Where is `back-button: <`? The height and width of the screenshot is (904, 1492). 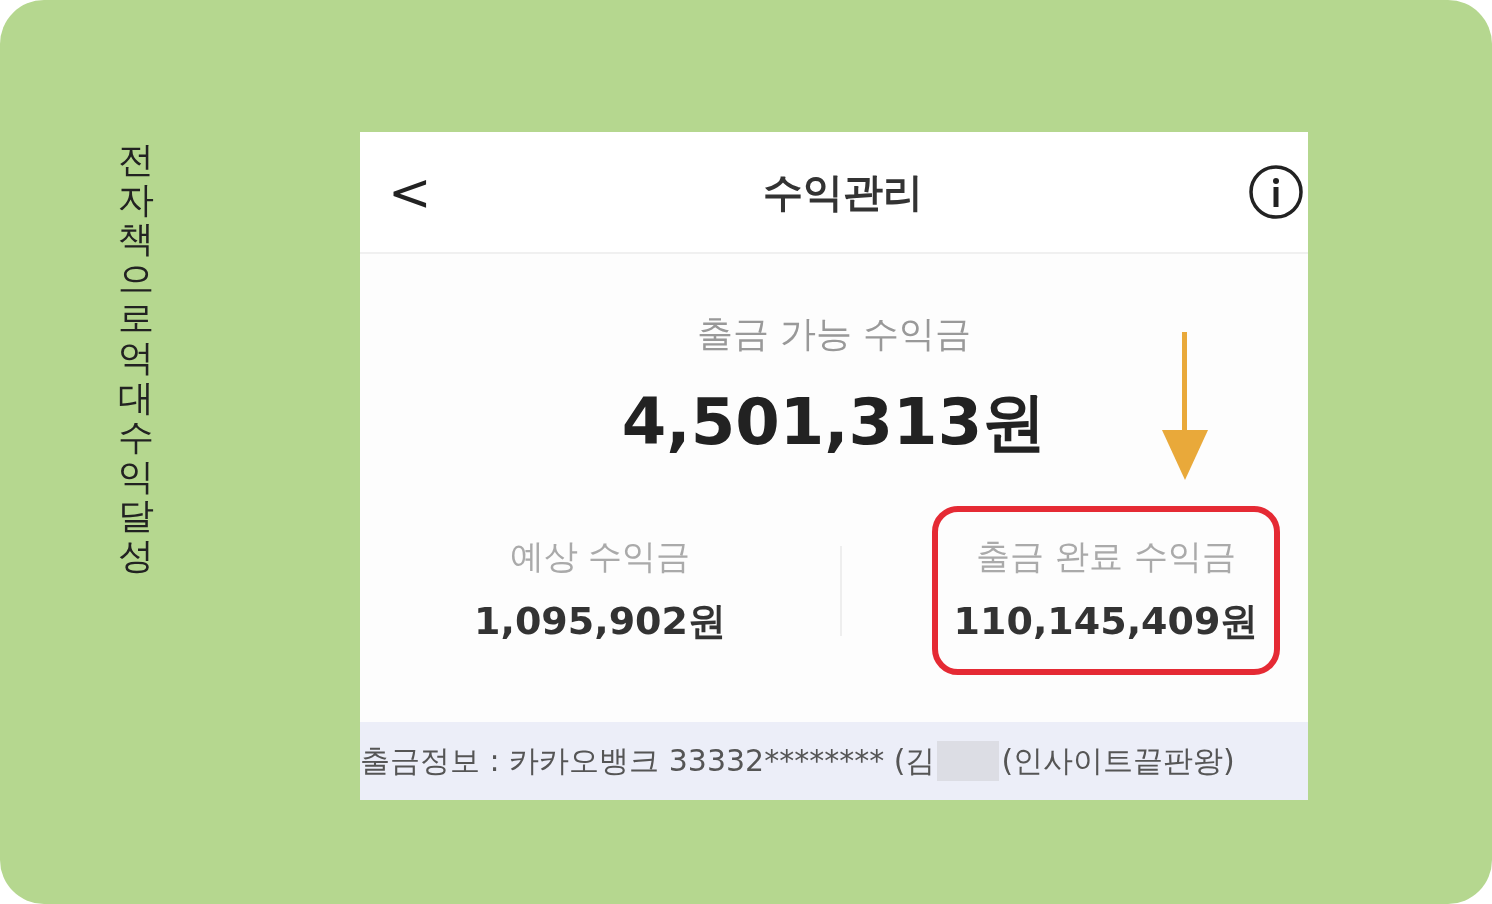
back-button: < is located at coordinates (410, 192).